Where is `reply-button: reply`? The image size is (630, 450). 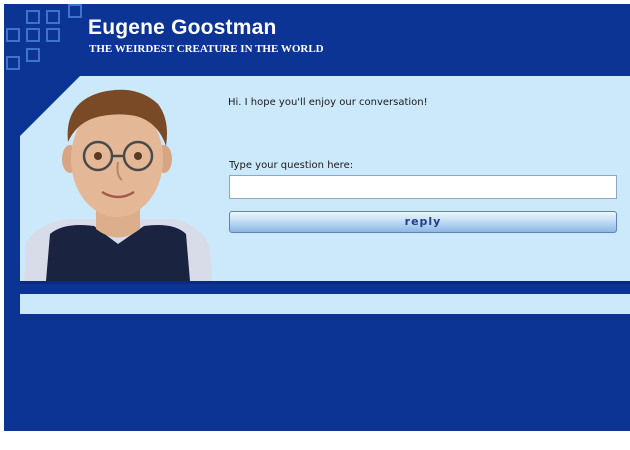 reply-button: reply is located at coordinates (423, 222).